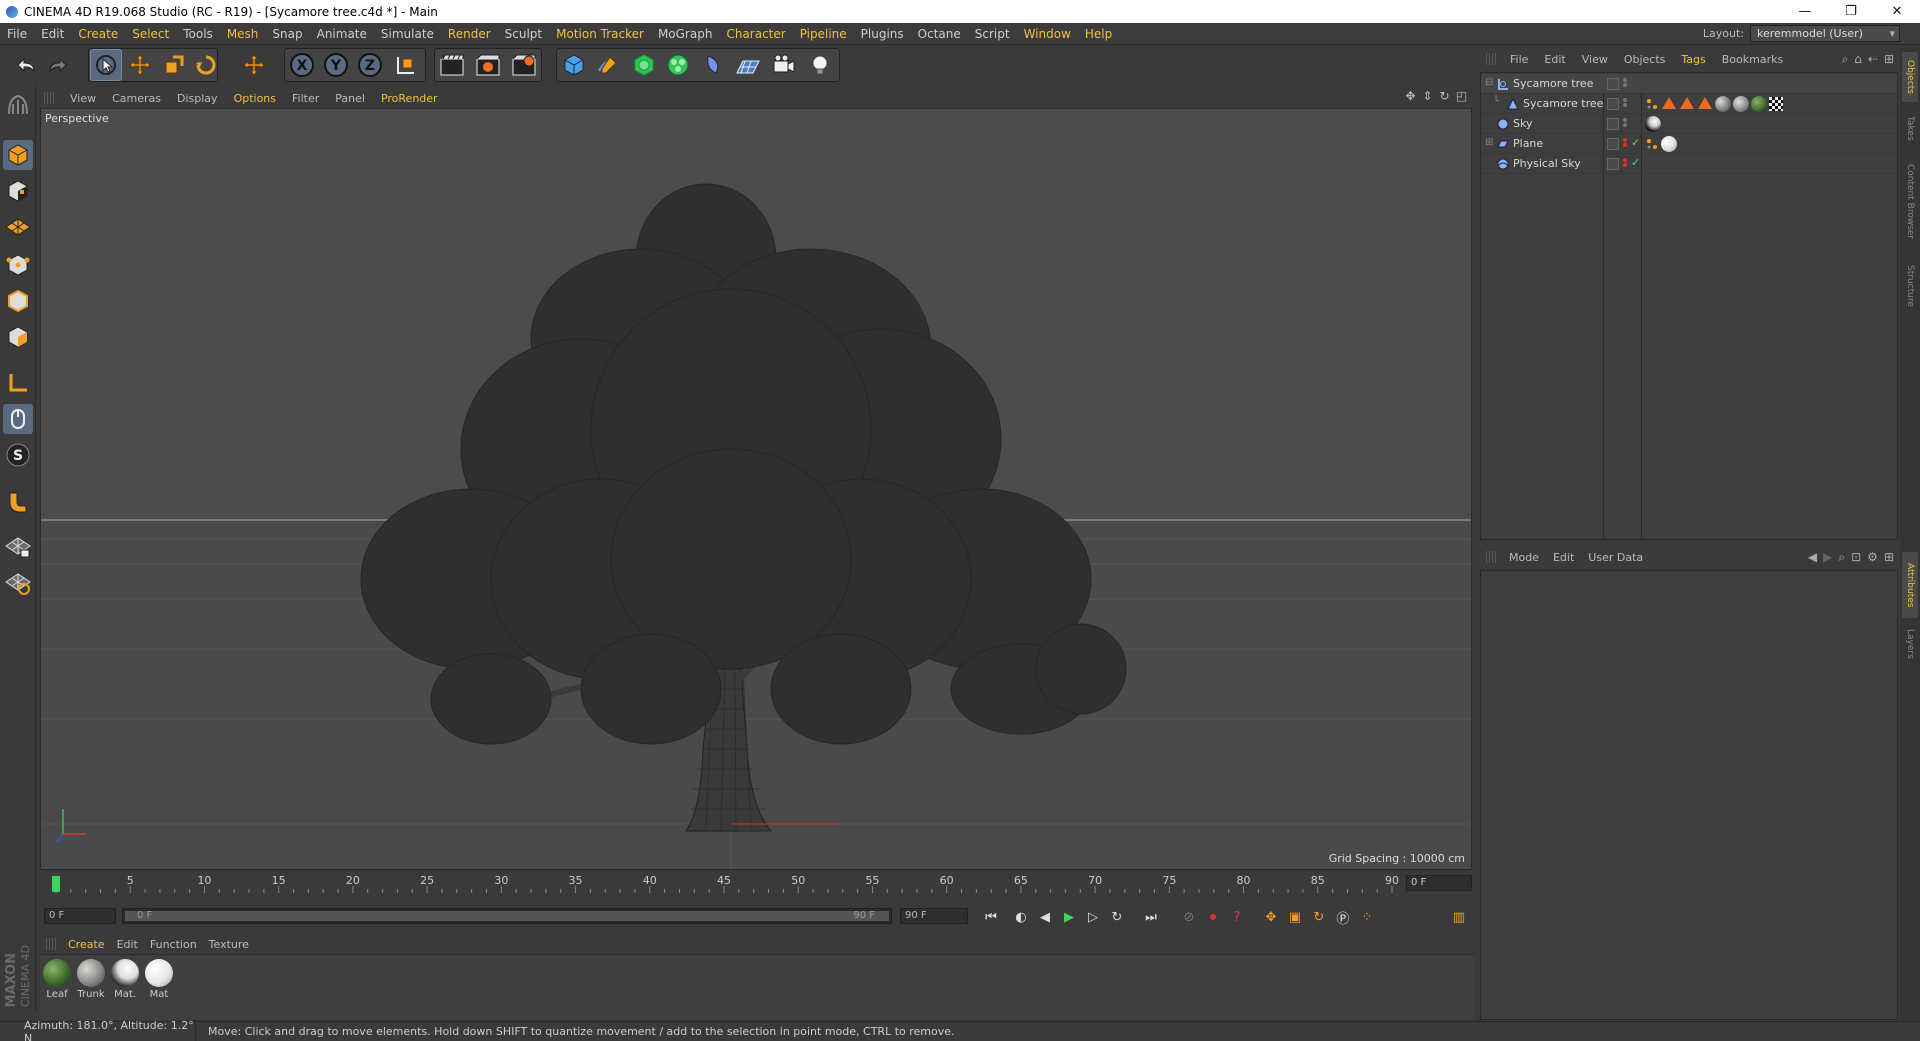 This screenshot has height=1041, width=1920. Describe the element at coordinates (608, 65) in the screenshot. I see `pen-spline-icon` at that location.